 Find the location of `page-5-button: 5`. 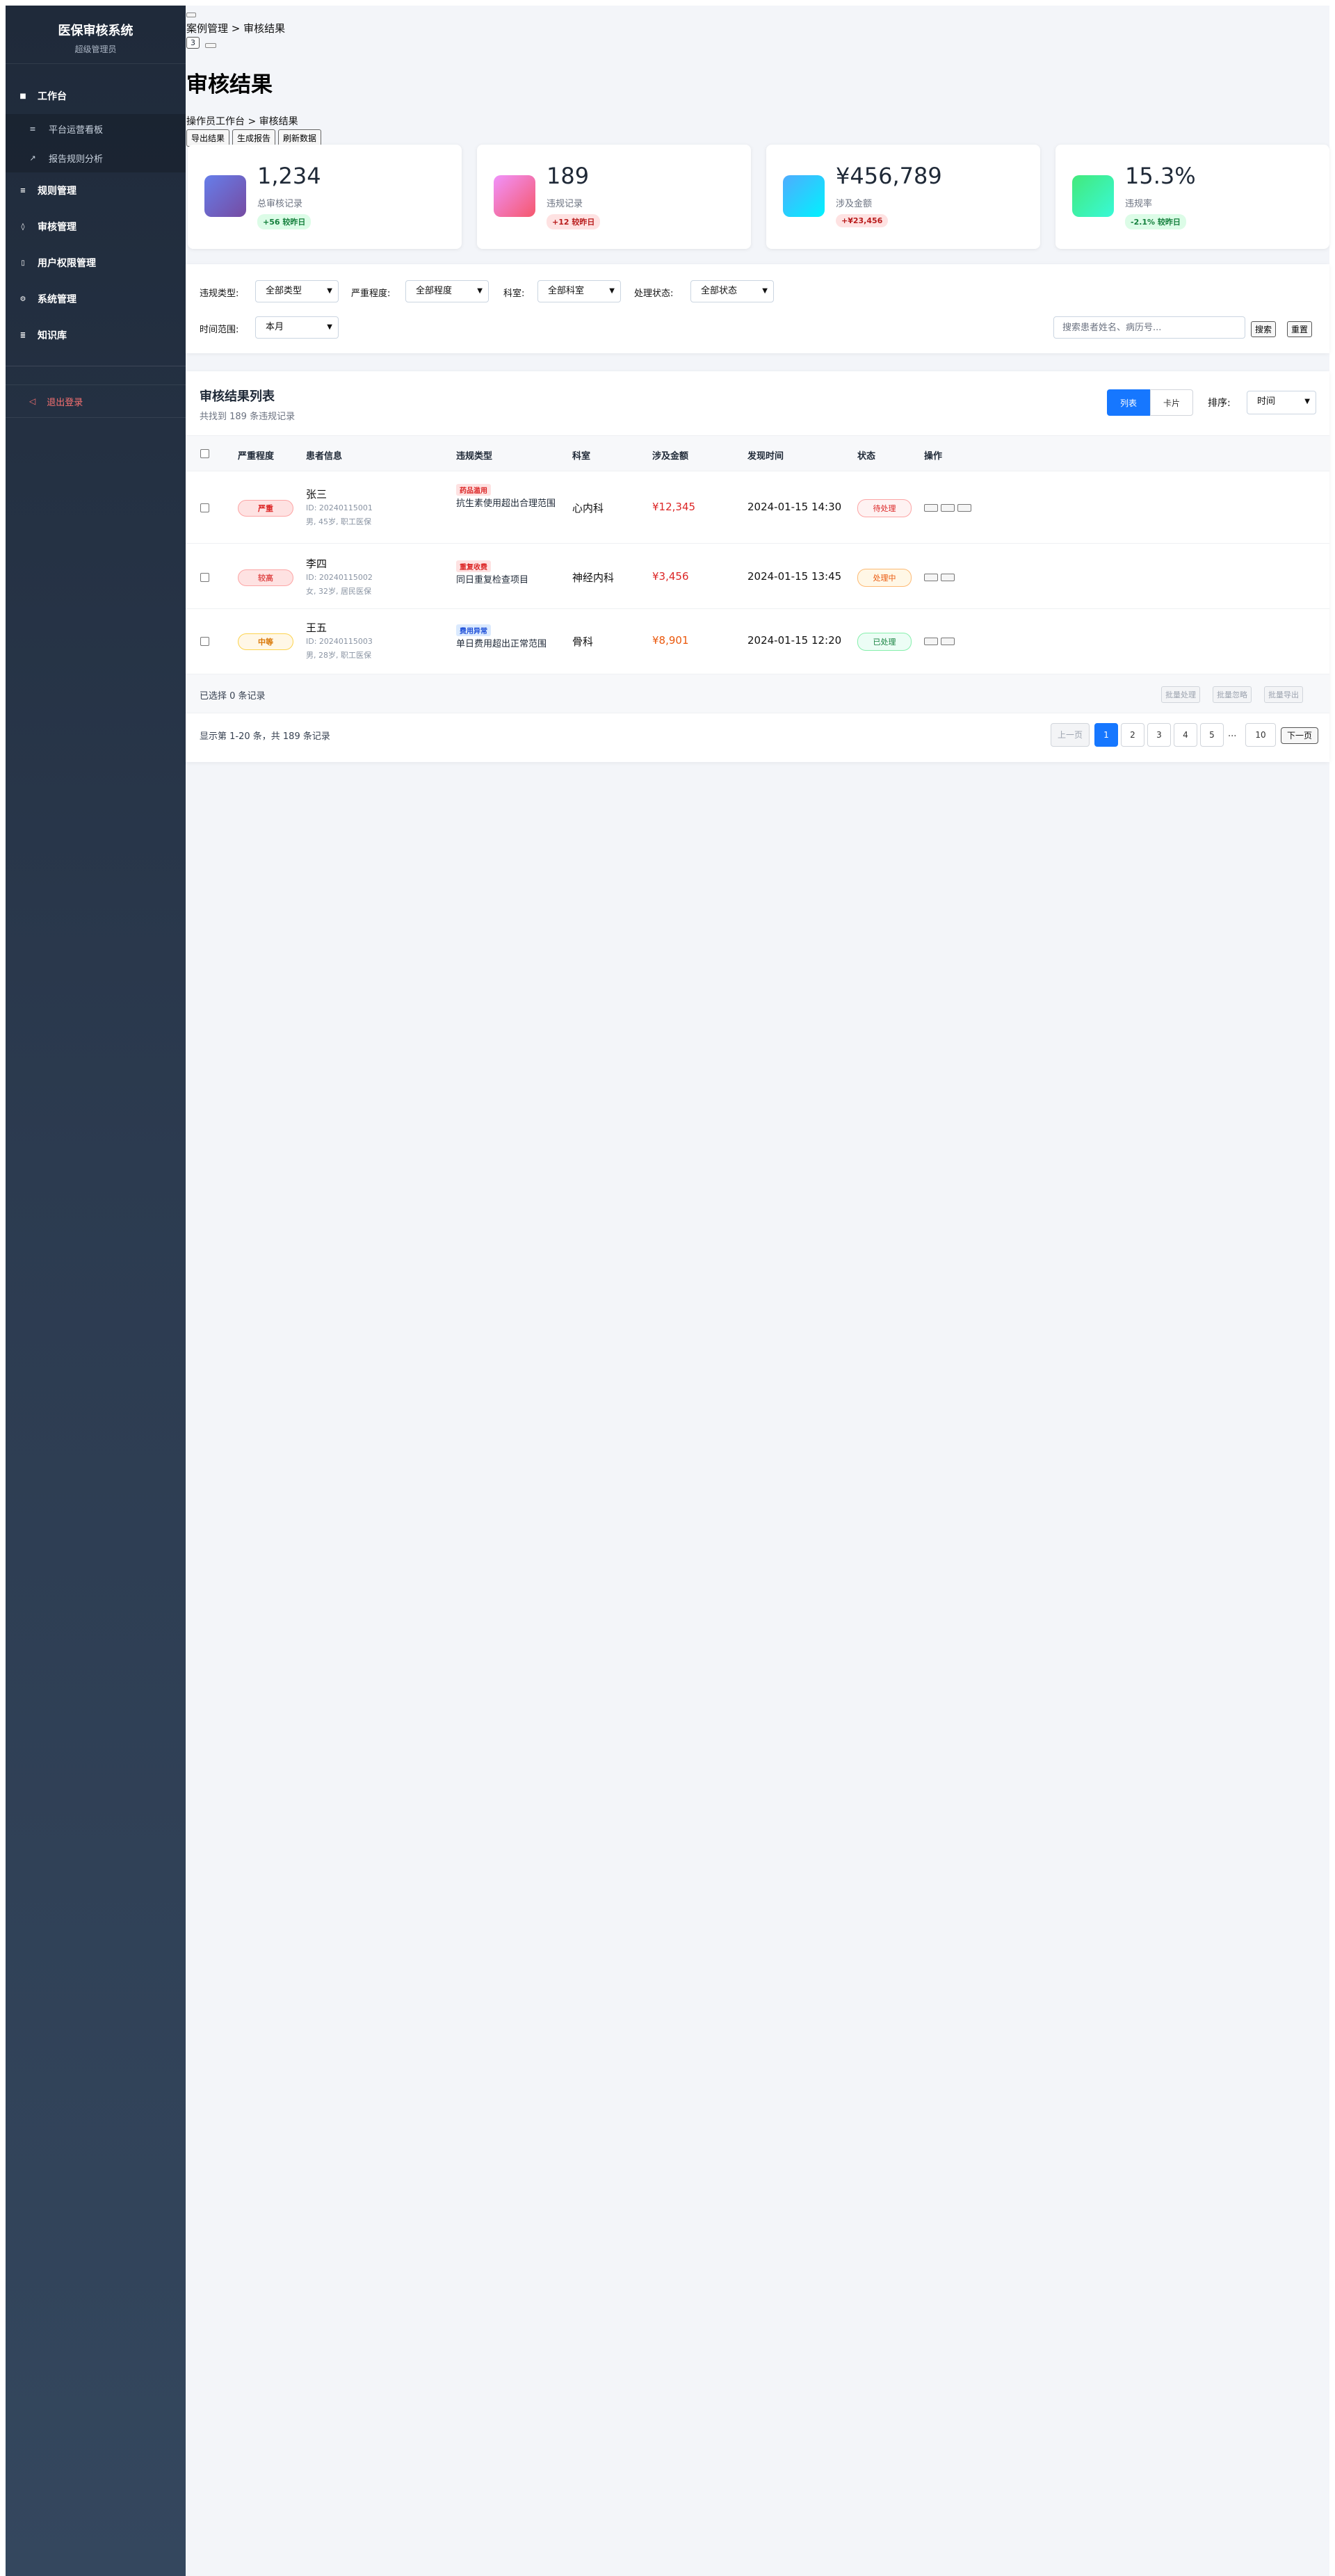

page-5-button: 5 is located at coordinates (1212, 735).